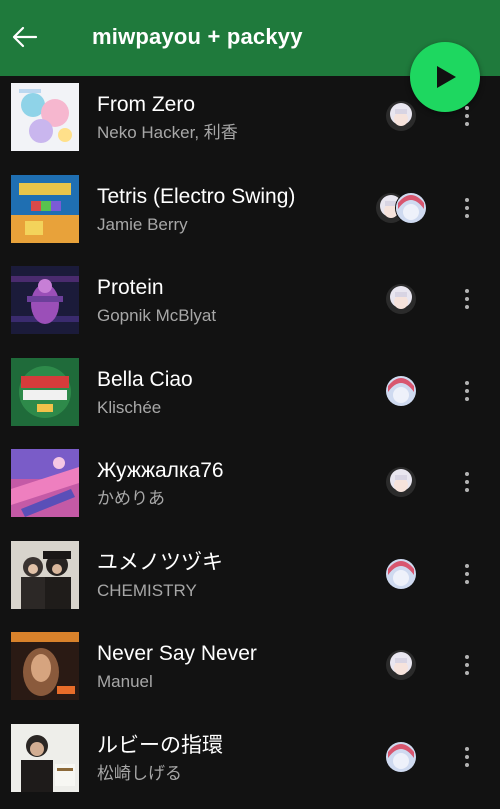 This screenshot has width=500, height=809. What do you see at coordinates (125, 681) in the screenshot?
I see `track-artist: Manuel` at bounding box center [125, 681].